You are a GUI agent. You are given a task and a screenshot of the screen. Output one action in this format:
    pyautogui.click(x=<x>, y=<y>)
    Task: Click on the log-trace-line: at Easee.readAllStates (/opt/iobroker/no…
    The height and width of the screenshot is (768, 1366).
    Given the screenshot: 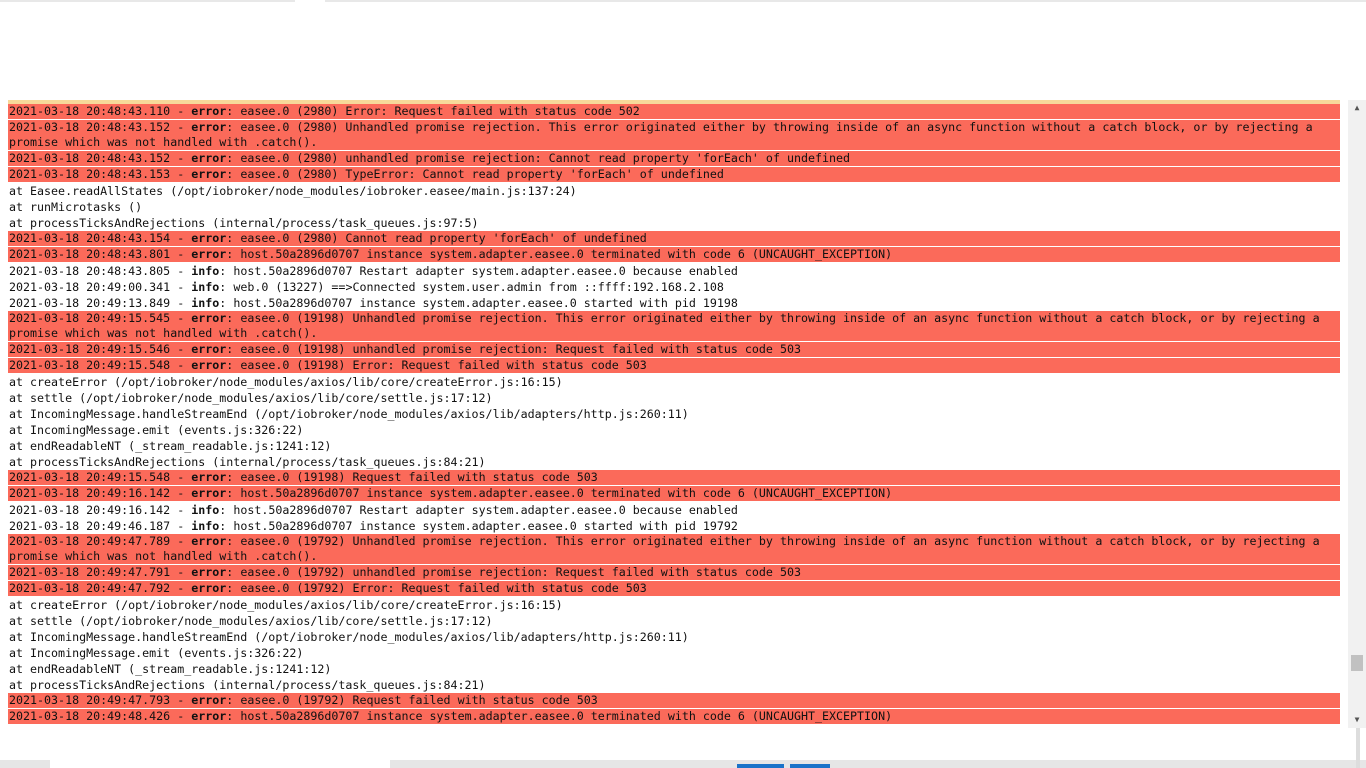 What is the action you would take?
    pyautogui.click(x=674, y=191)
    